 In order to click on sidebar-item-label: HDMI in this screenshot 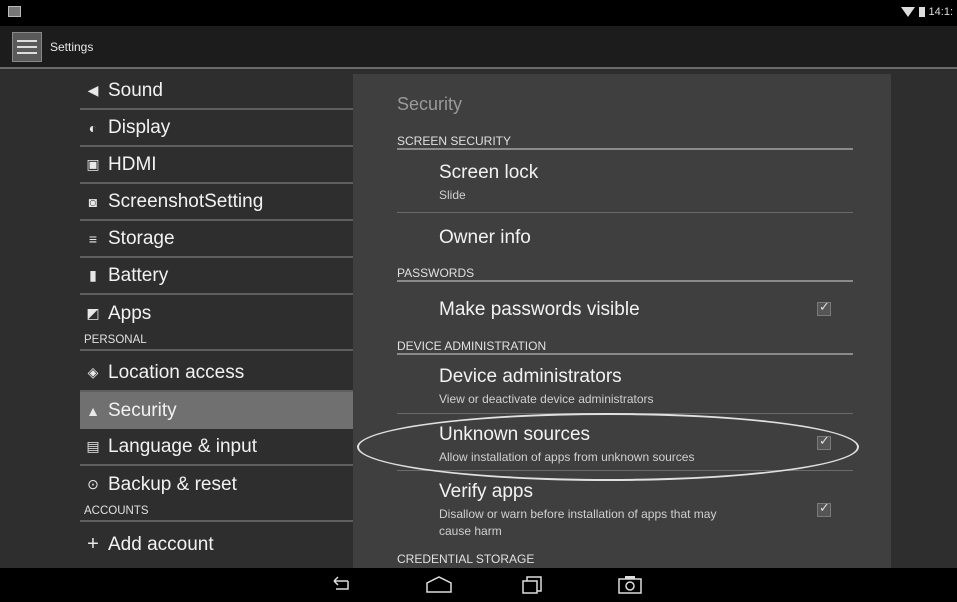, I will do `click(132, 164)`.